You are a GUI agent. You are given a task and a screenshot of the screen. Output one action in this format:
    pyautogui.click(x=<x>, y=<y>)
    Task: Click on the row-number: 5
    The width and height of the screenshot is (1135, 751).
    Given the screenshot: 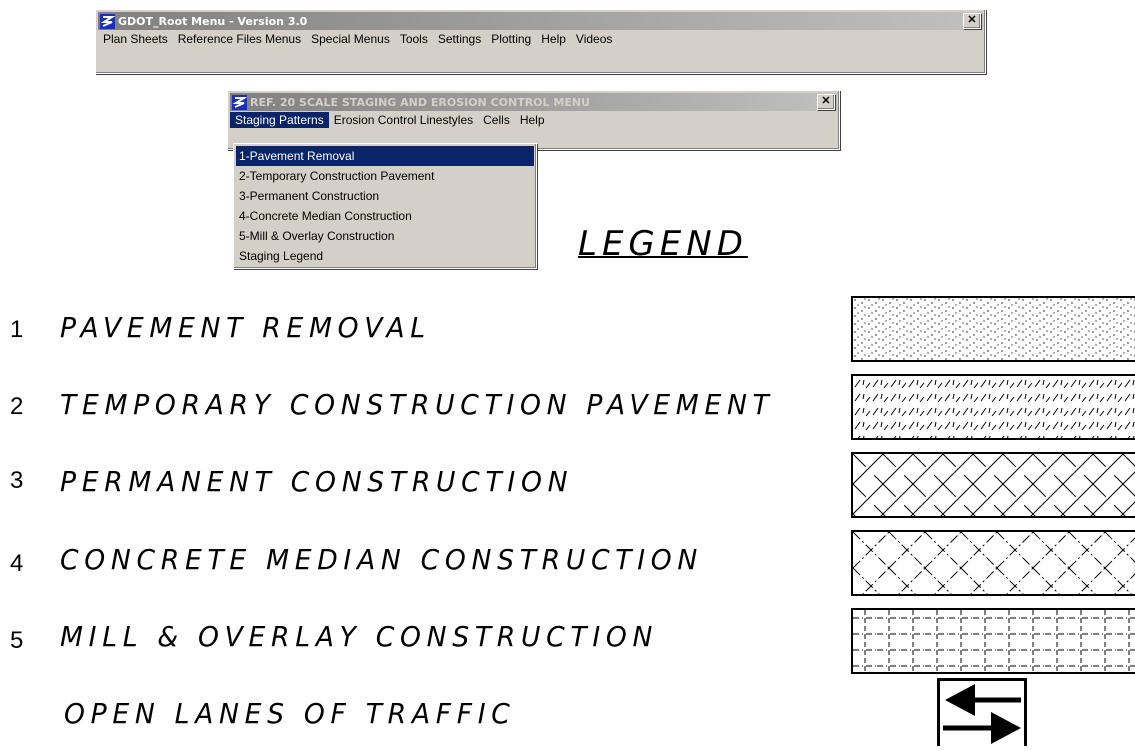 What is the action you would take?
    pyautogui.click(x=17, y=640)
    